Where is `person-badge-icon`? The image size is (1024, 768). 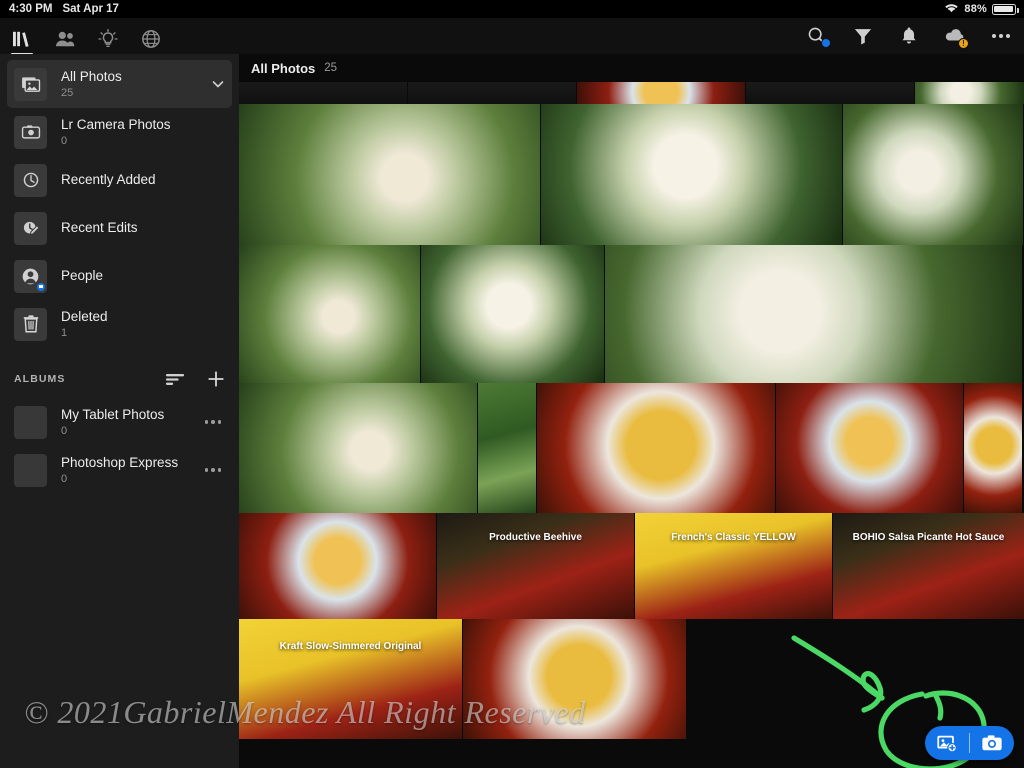 person-badge-icon is located at coordinates (30, 276).